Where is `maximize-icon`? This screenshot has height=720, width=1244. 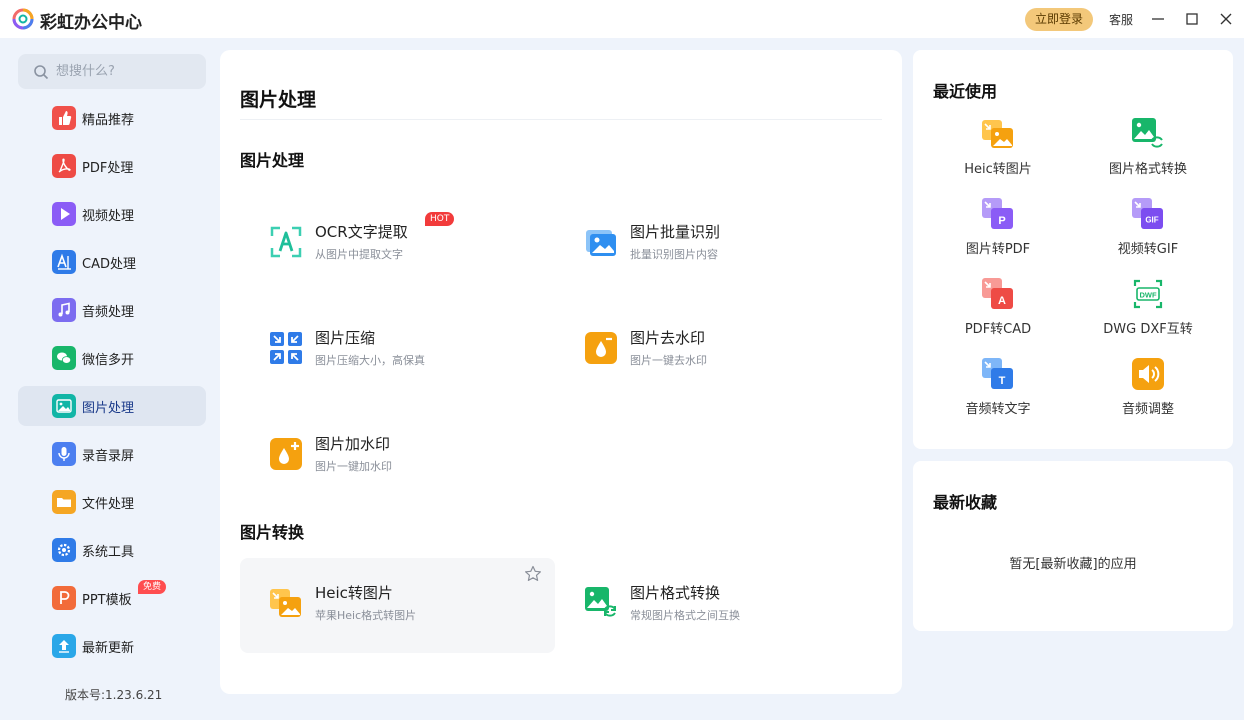
maximize-icon is located at coordinates (1192, 19).